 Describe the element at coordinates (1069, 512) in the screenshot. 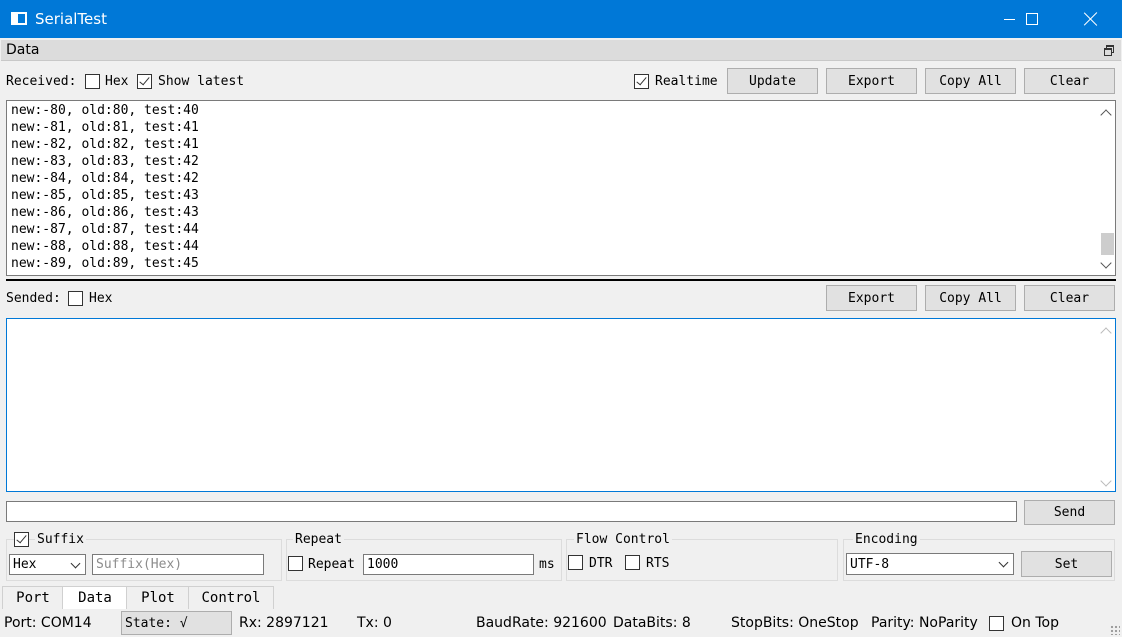

I see `send-button: Send` at that location.